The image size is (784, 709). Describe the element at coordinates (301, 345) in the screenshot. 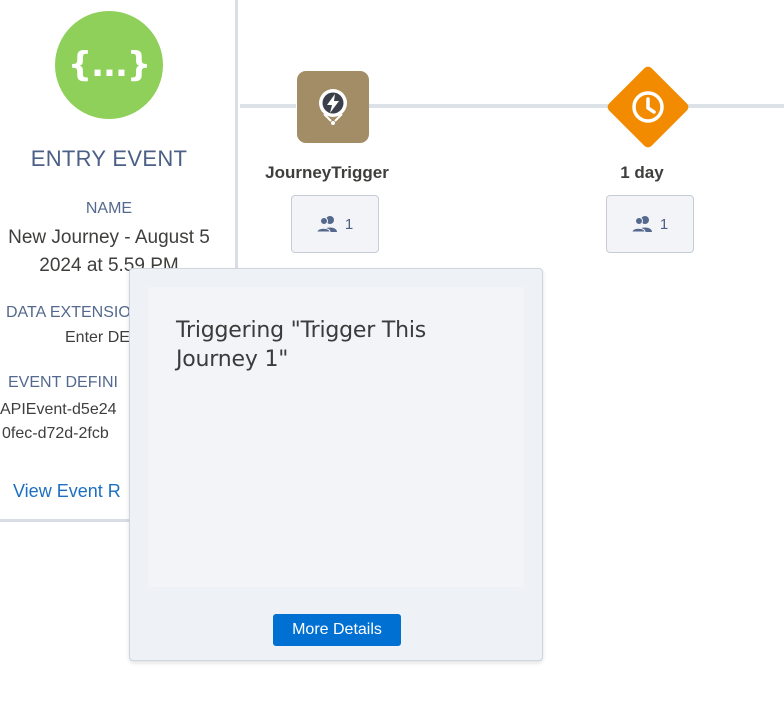

I see `popover-message: Triggering "Trigger This Journey 1"` at that location.